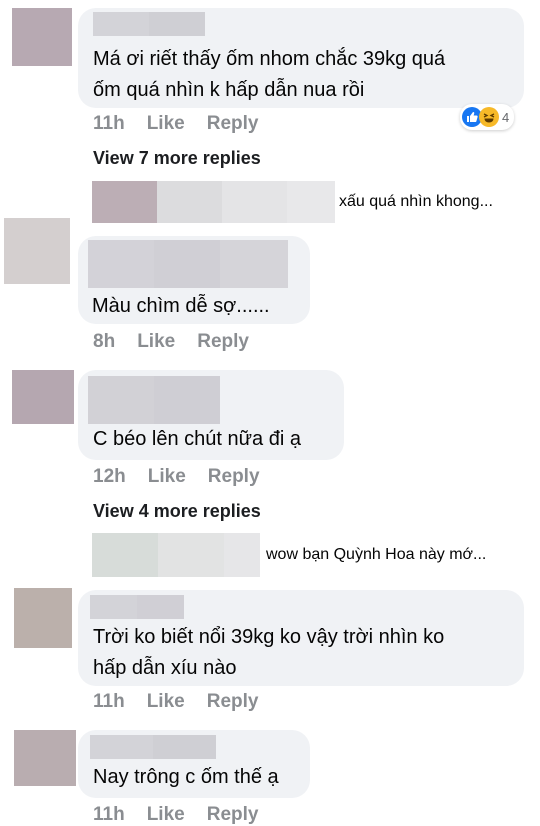 This screenshot has height=826, width=540. Describe the element at coordinates (177, 158) in the screenshot. I see `view-more-replies-link: View 7 more replies` at that location.